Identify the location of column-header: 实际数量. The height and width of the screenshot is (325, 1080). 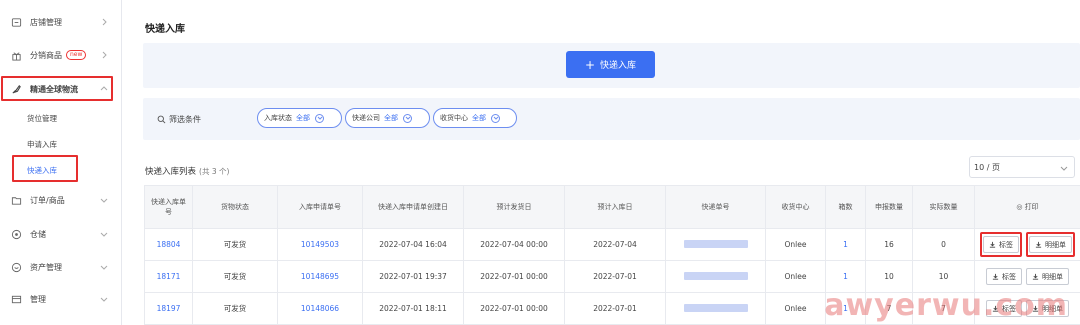
(943, 207).